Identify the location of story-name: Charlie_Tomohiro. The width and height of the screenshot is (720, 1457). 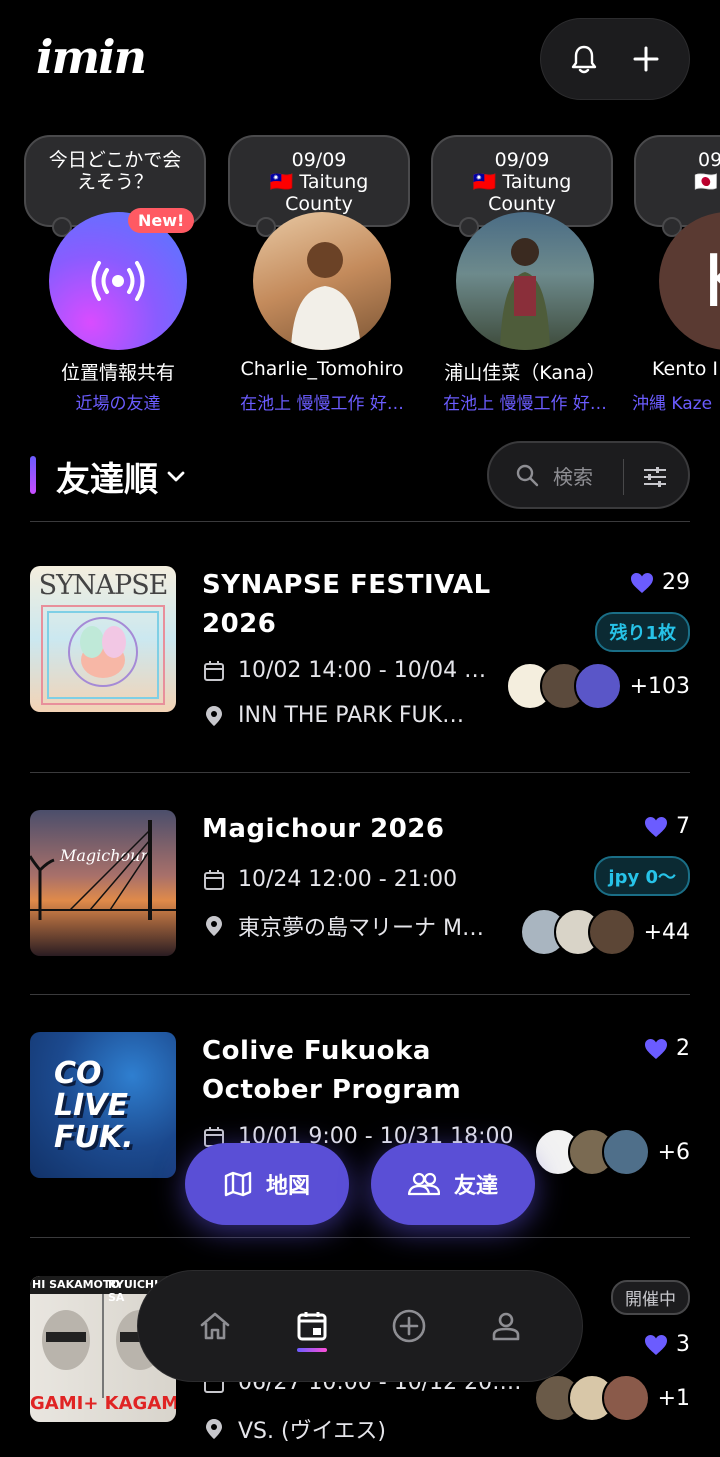
(322, 369).